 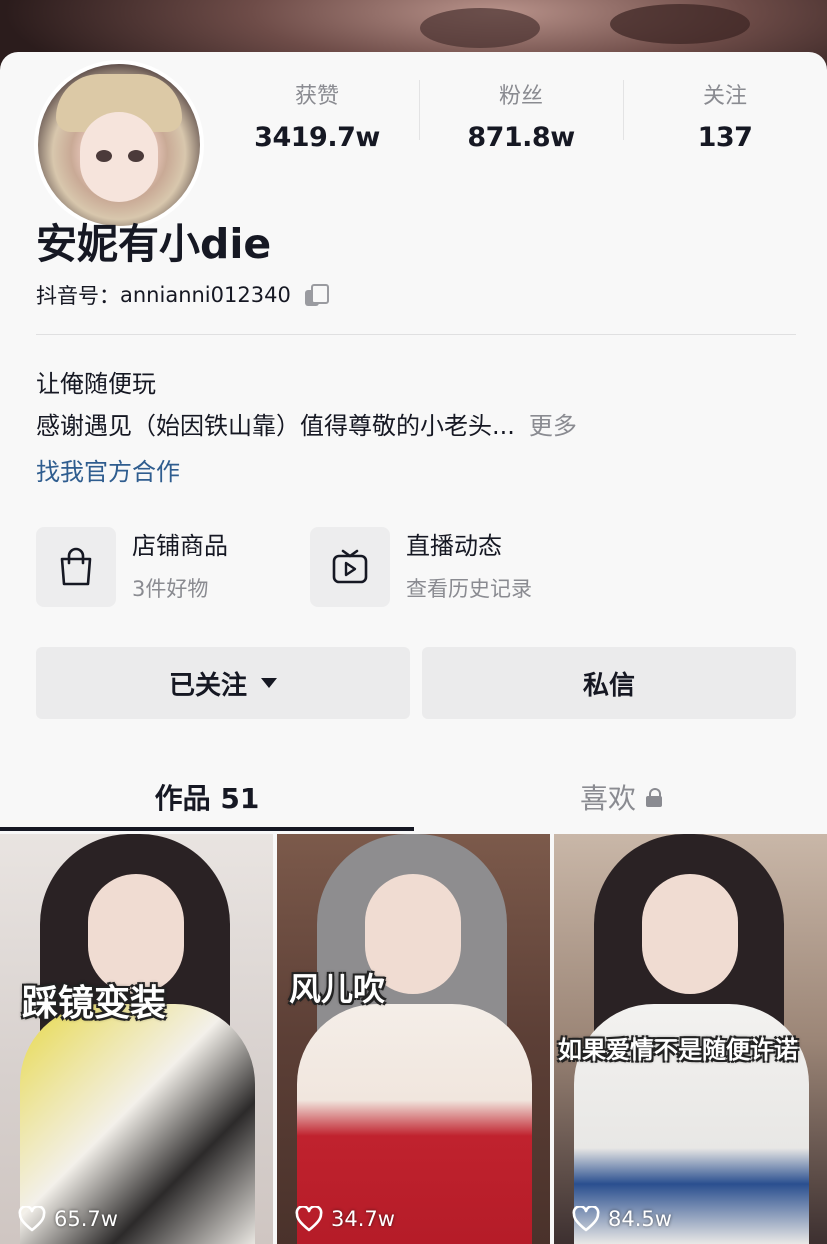 I want to click on lock-icon, so click(x=654, y=797).